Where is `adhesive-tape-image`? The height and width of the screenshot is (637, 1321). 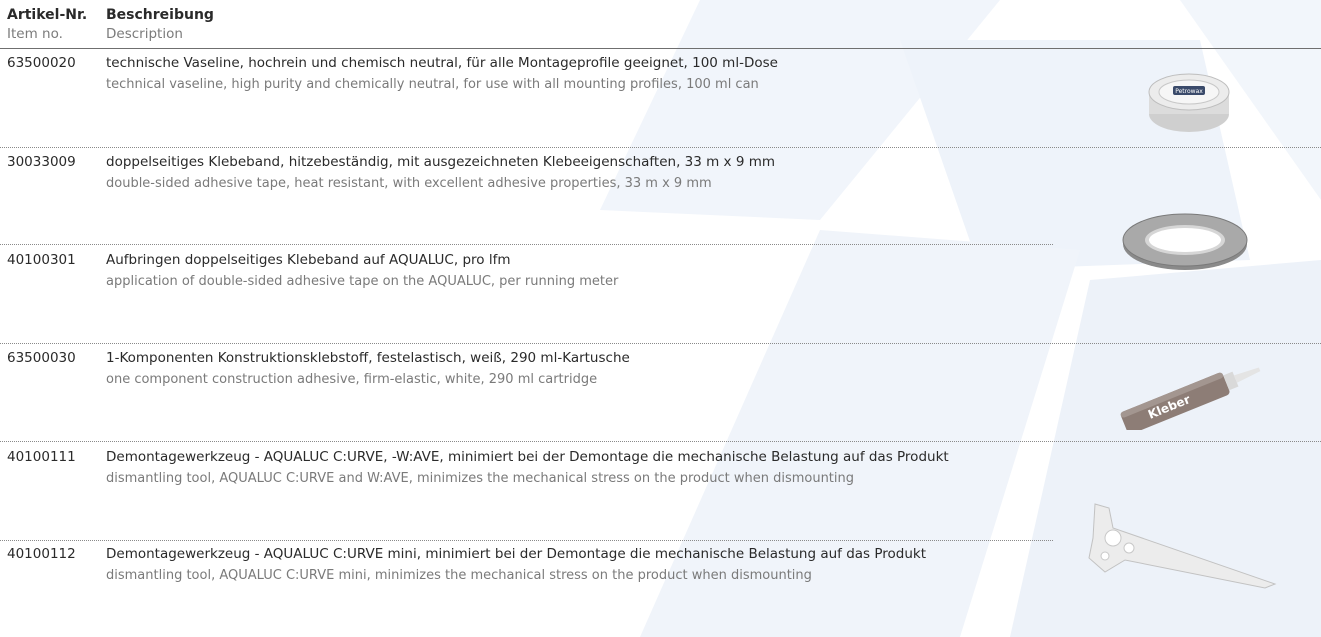 adhesive-tape-image is located at coordinates (1185, 241).